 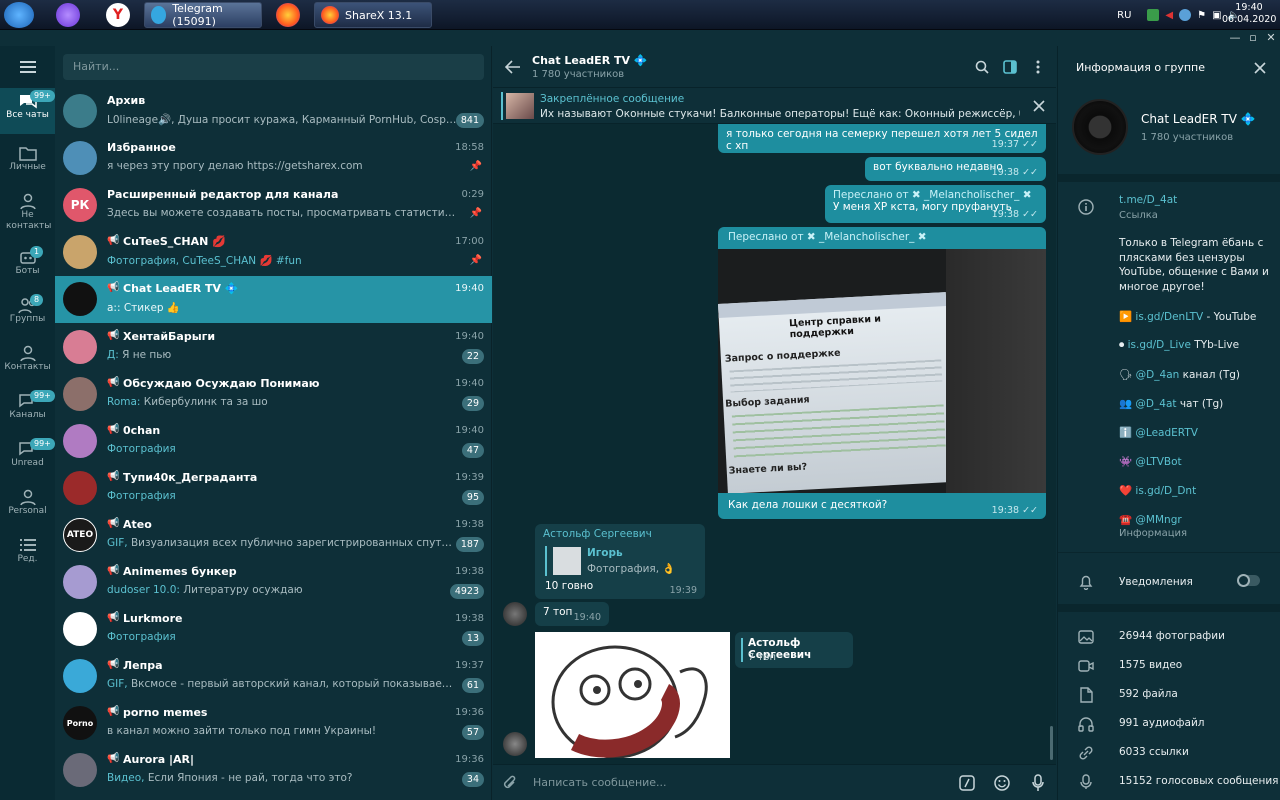 What do you see at coordinates (1148, 200) in the screenshot?
I see `group-link: t.me/D_4at` at bounding box center [1148, 200].